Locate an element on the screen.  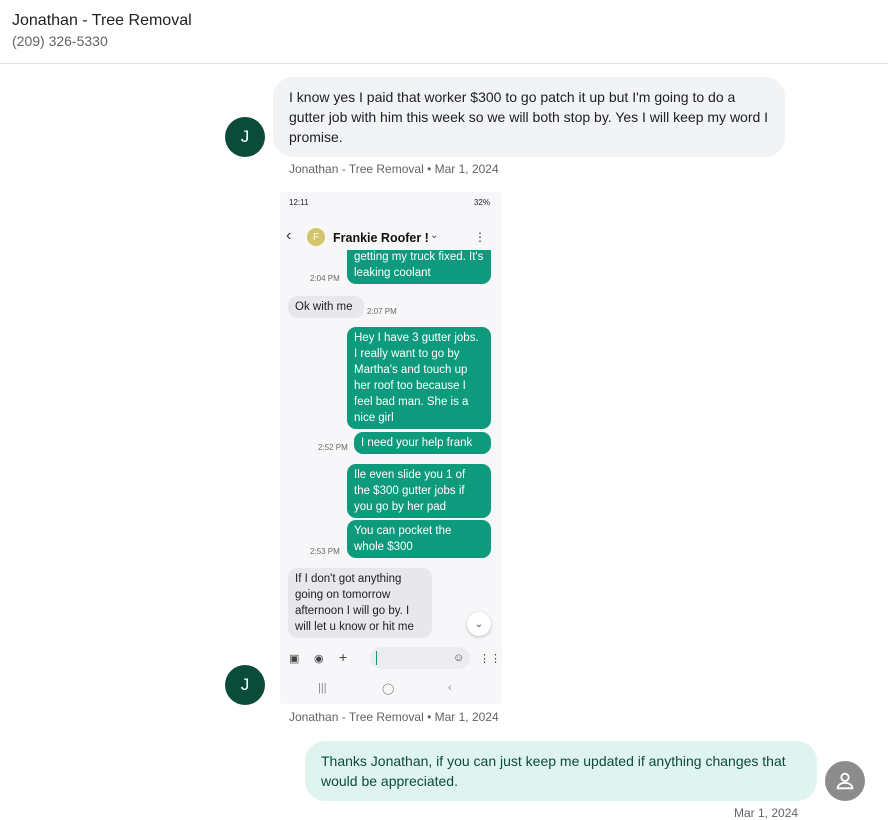
status-battery: 32% is located at coordinates (481, 202).